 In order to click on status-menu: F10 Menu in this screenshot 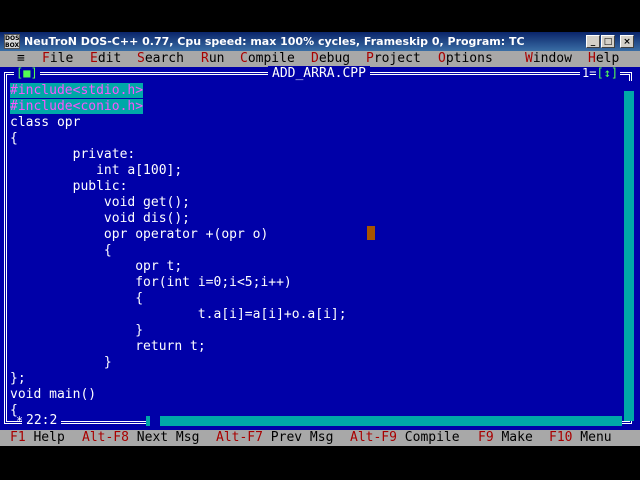, I will do `click(580, 438)`.